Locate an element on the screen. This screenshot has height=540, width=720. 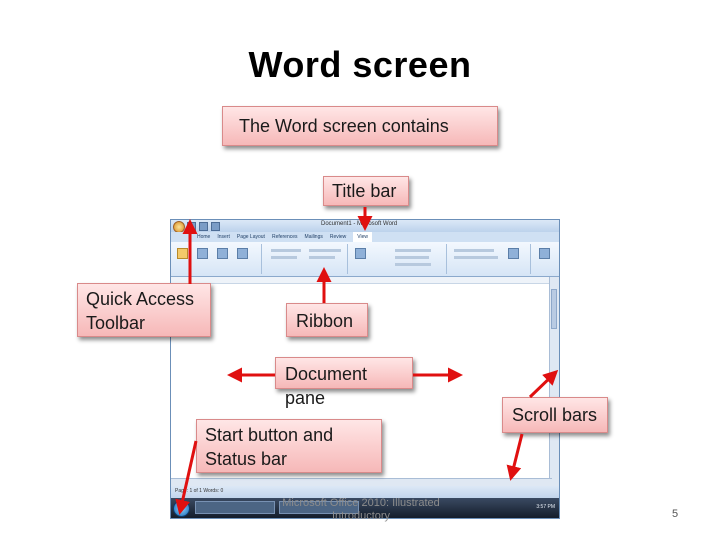
arrow-to-horizontal-scrollbar is located at coordinates (515, 457).